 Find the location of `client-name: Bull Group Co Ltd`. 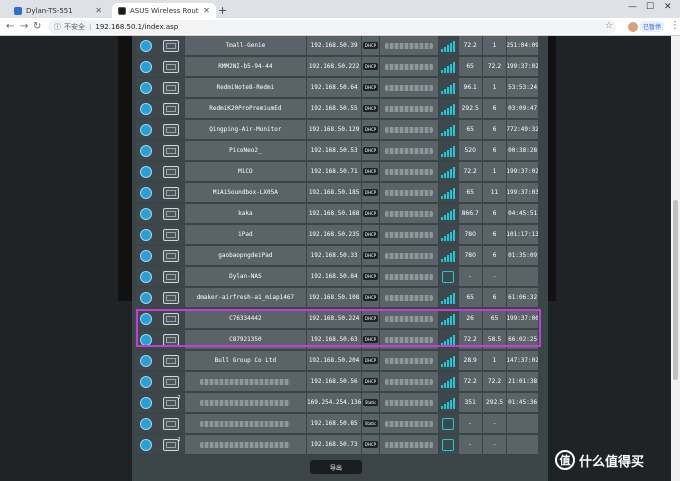

client-name: Bull Group Co Ltd is located at coordinates (245, 360).